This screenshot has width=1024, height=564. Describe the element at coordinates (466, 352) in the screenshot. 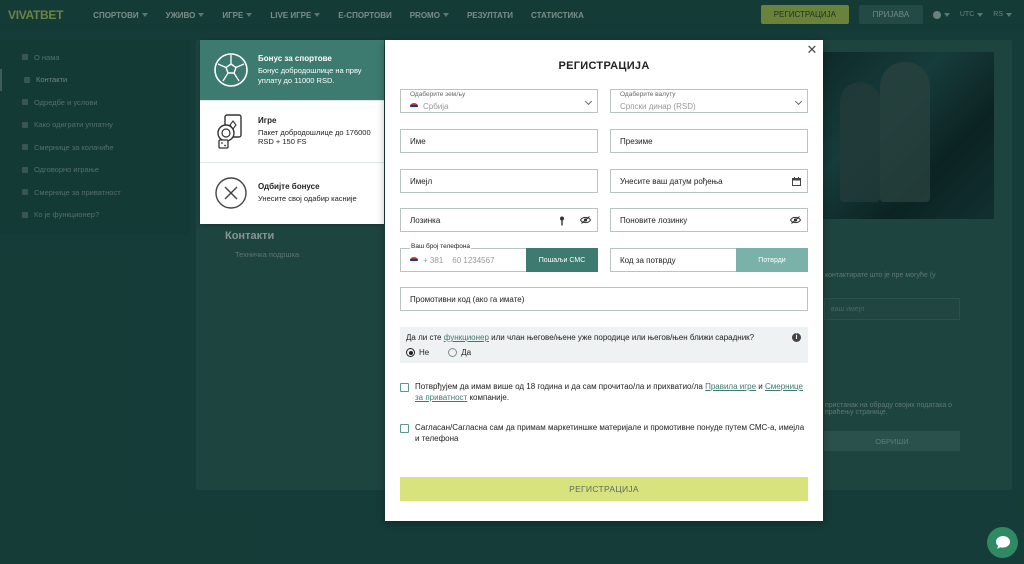

I see `answer-yes-label: Да` at that location.